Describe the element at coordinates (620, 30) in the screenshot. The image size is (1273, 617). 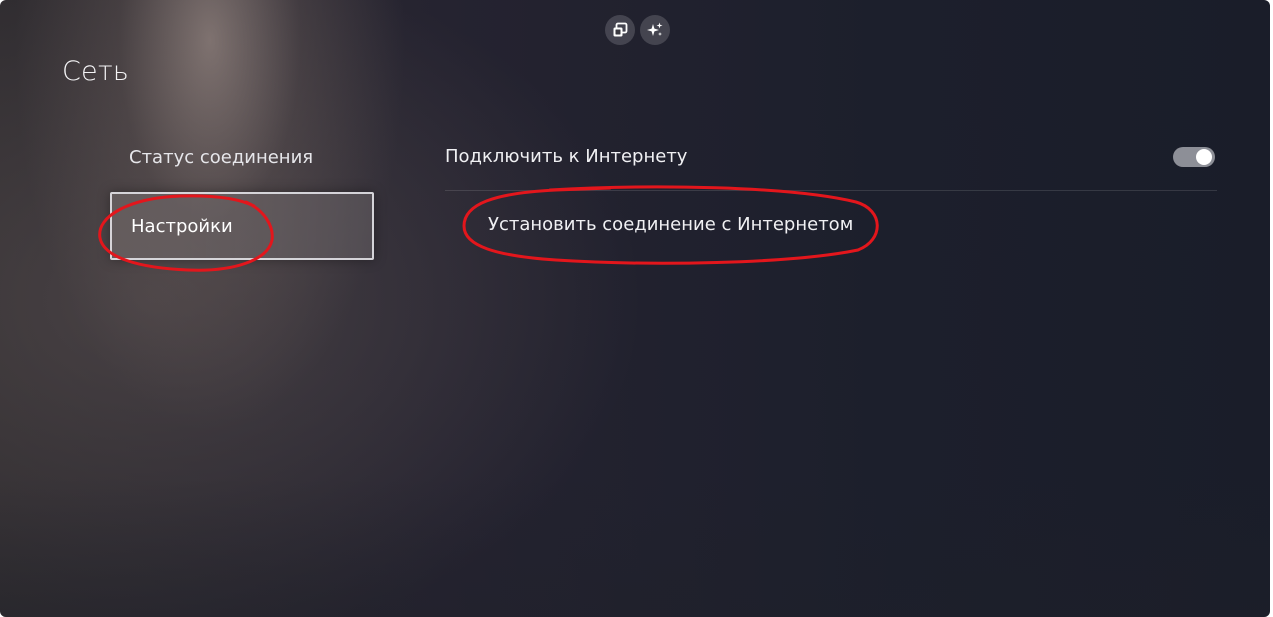
I see `picture-in-picture-icon` at that location.